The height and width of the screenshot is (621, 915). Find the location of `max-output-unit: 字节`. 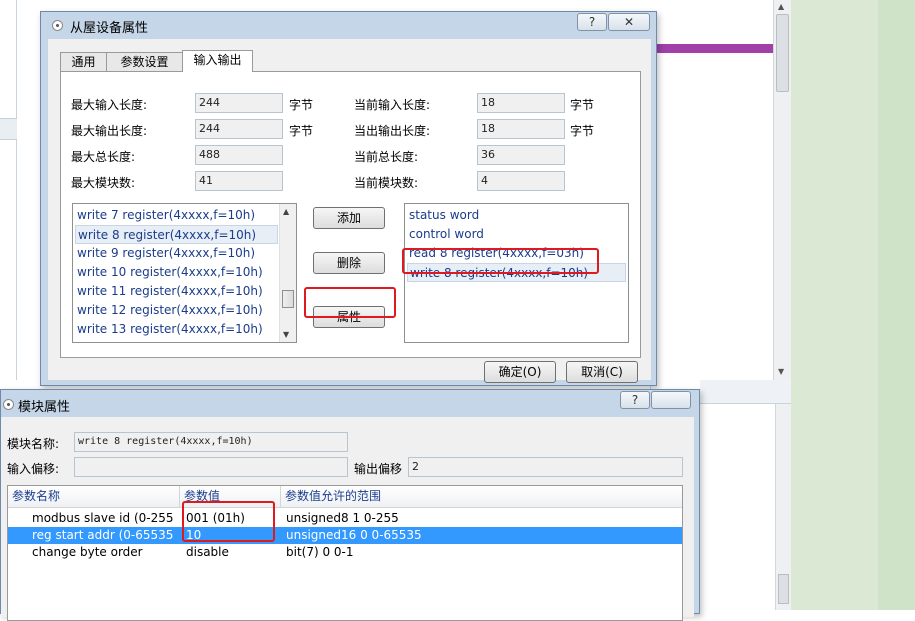

max-output-unit: 字节 is located at coordinates (301, 131).